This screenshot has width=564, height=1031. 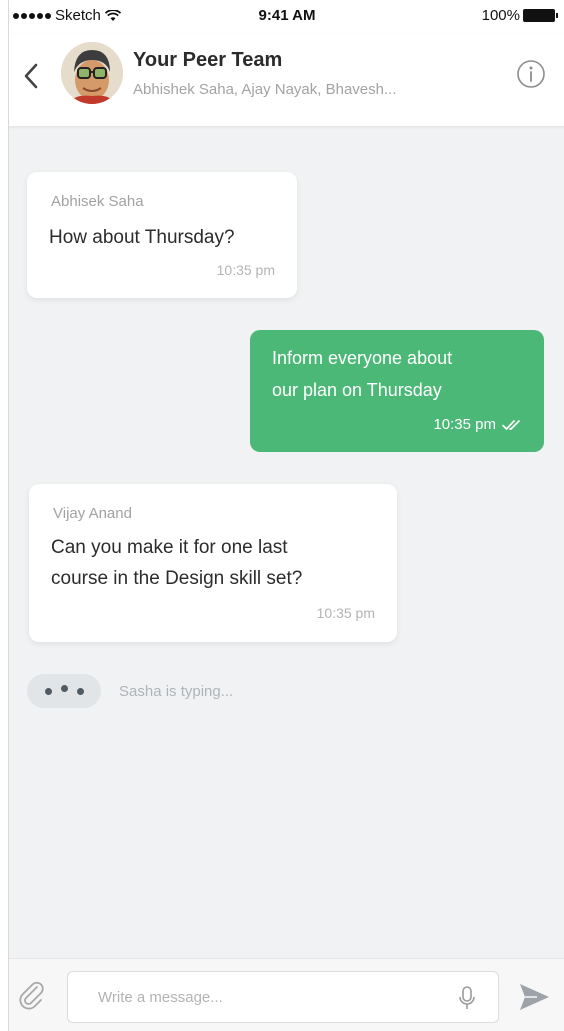 What do you see at coordinates (208, 60) in the screenshot?
I see `chat-title: Your Peer Team` at bounding box center [208, 60].